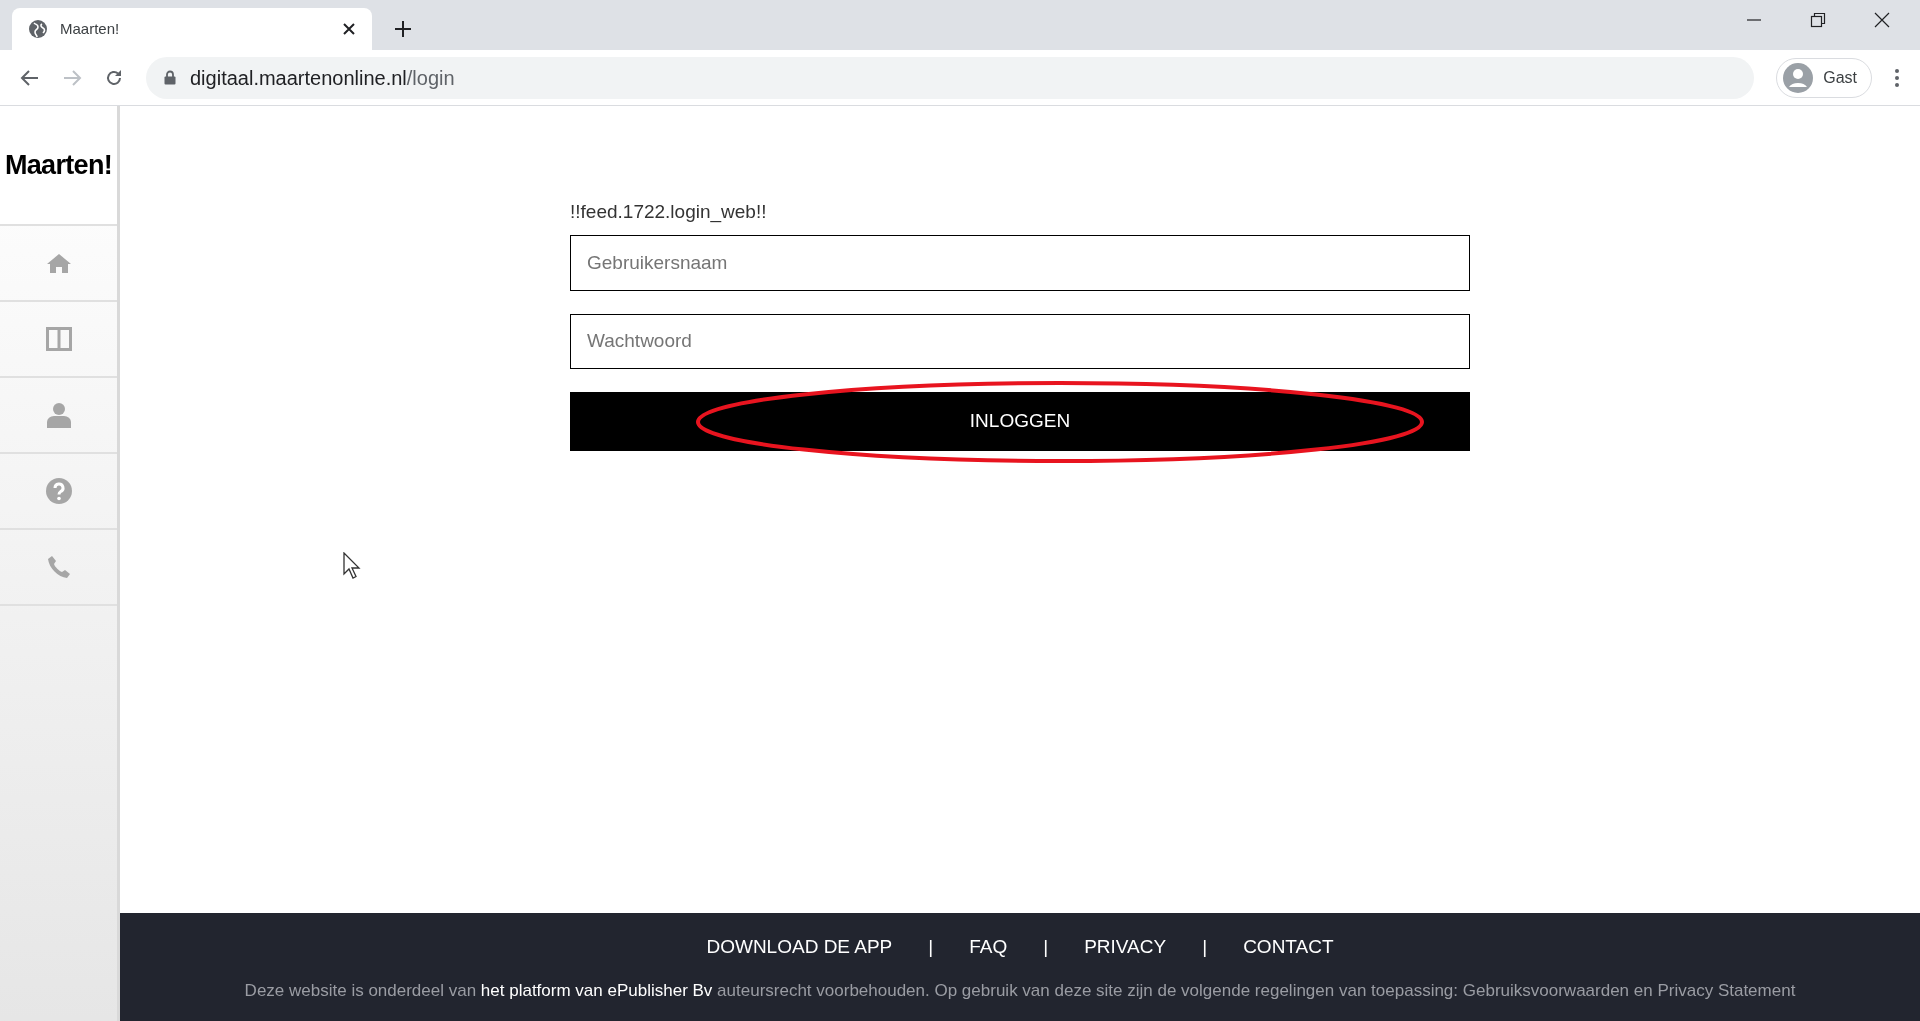 The image size is (1920, 1021). I want to click on url-text: digitaal.maartenonline.nl/login, so click(322, 78).